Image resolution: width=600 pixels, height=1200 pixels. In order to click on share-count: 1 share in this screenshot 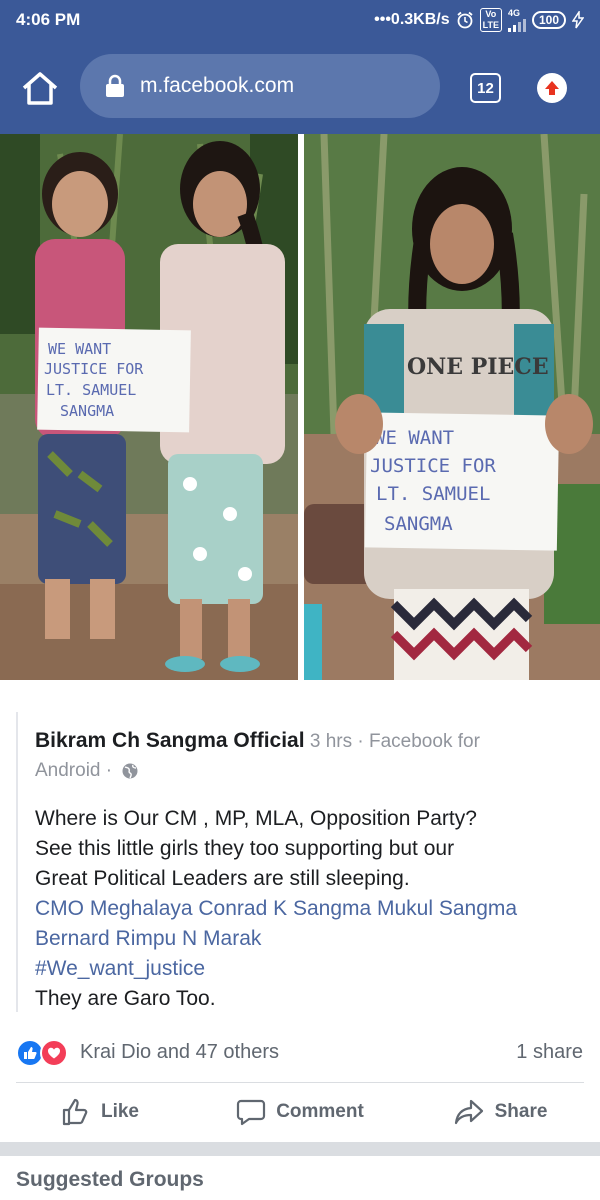, I will do `click(549, 1052)`.